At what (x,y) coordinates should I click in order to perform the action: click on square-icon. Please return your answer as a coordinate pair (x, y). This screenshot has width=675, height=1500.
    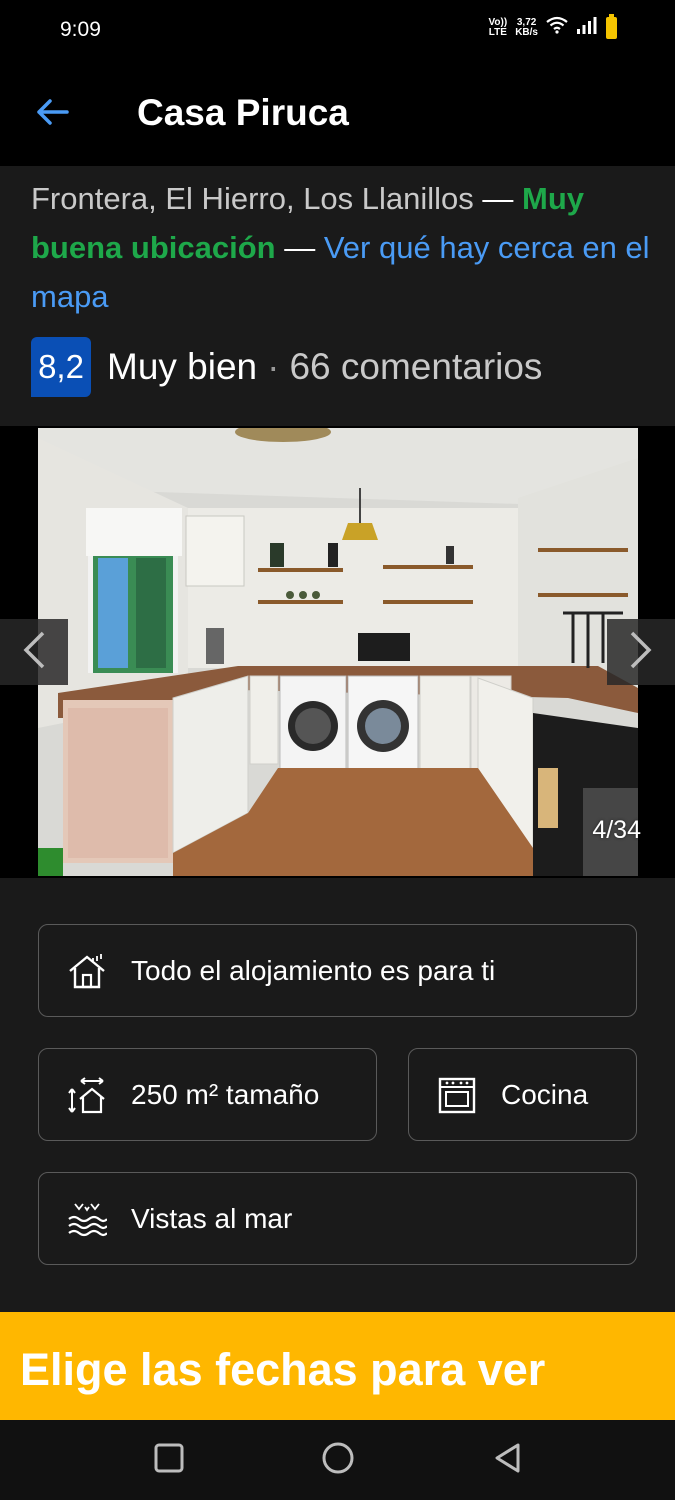
    Looking at the image, I should click on (169, 1460).